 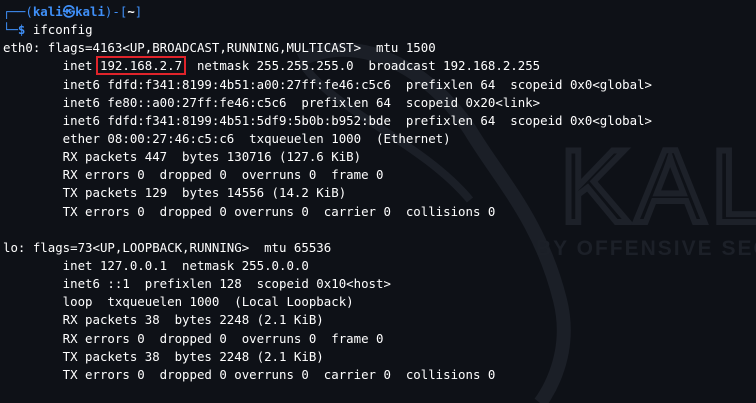 I want to click on prompt-host: kali, so click(x=90, y=11).